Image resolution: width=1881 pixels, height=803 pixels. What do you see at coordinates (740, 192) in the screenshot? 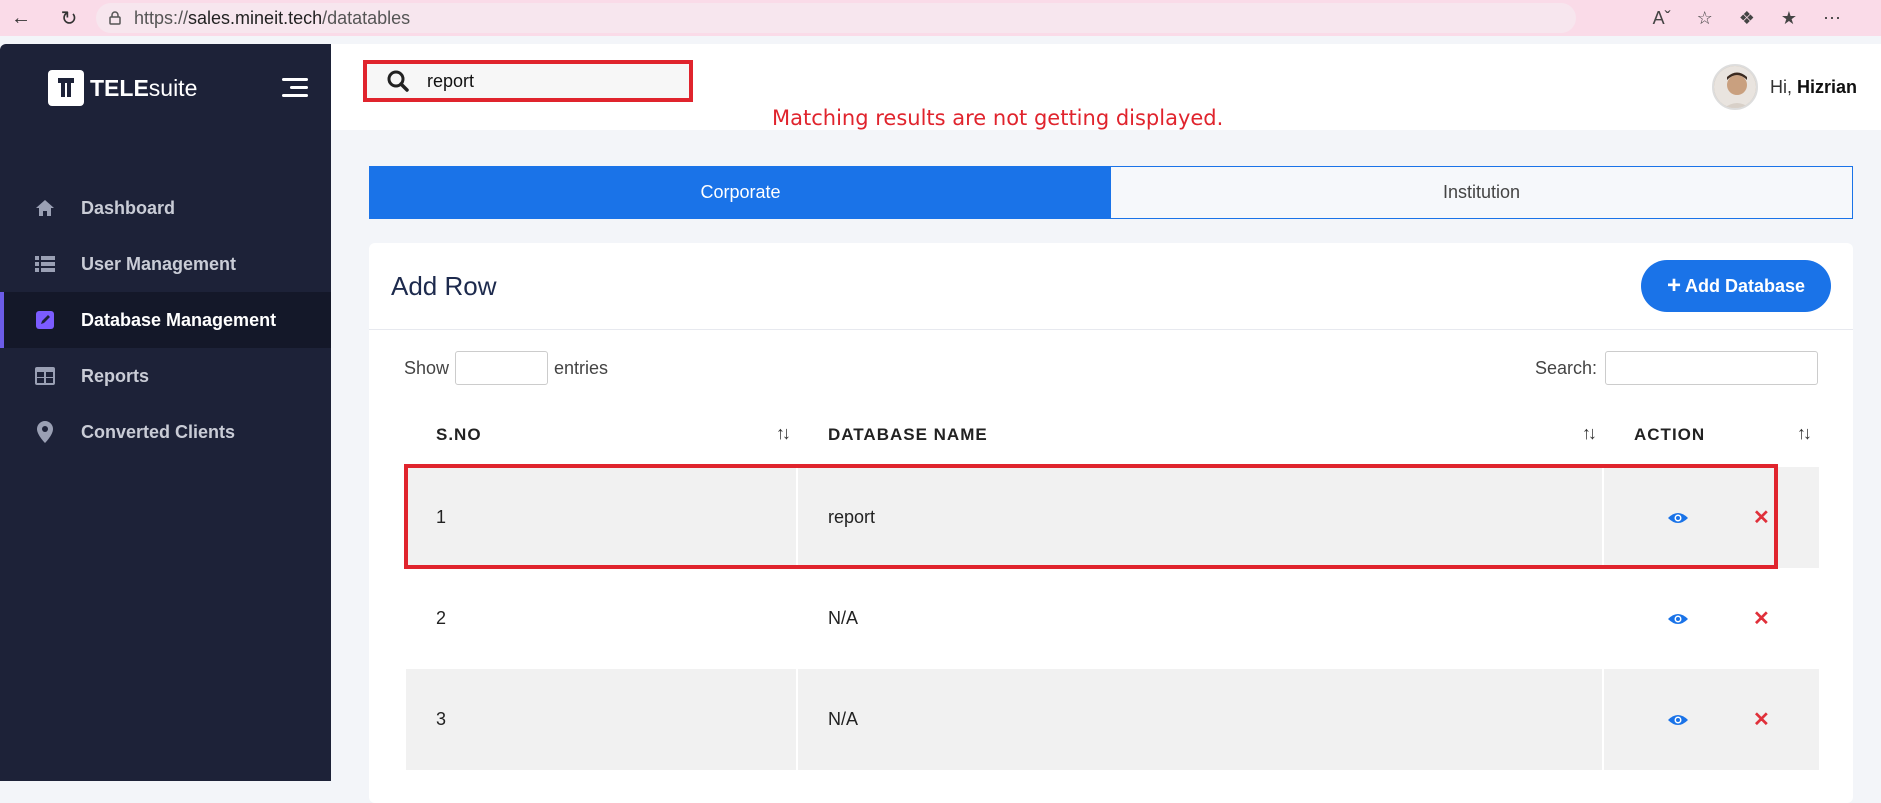
I see `tab-corporate: Corporate` at bounding box center [740, 192].